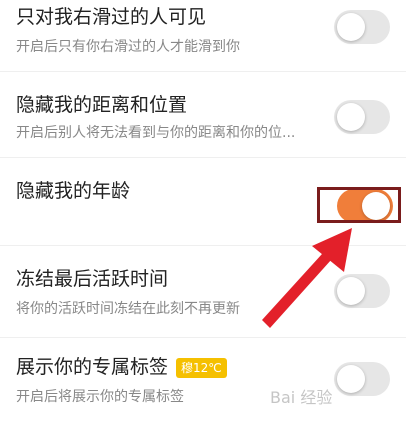 Image resolution: width=406 pixels, height=422 pixels. I want to click on toggle-hide-distance-location, so click(362, 117).